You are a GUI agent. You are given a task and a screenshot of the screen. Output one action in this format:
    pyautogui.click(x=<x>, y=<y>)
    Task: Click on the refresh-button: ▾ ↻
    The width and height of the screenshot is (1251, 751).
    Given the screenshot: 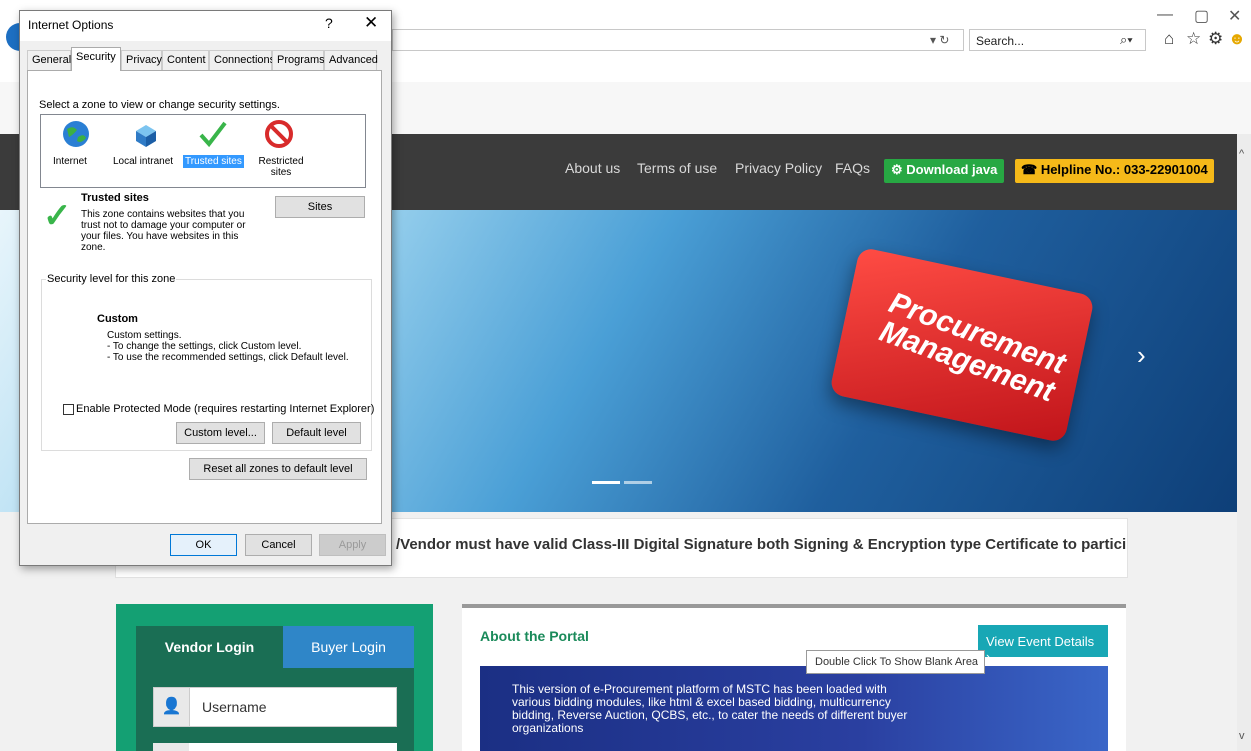 What is the action you would take?
    pyautogui.click(x=939, y=40)
    